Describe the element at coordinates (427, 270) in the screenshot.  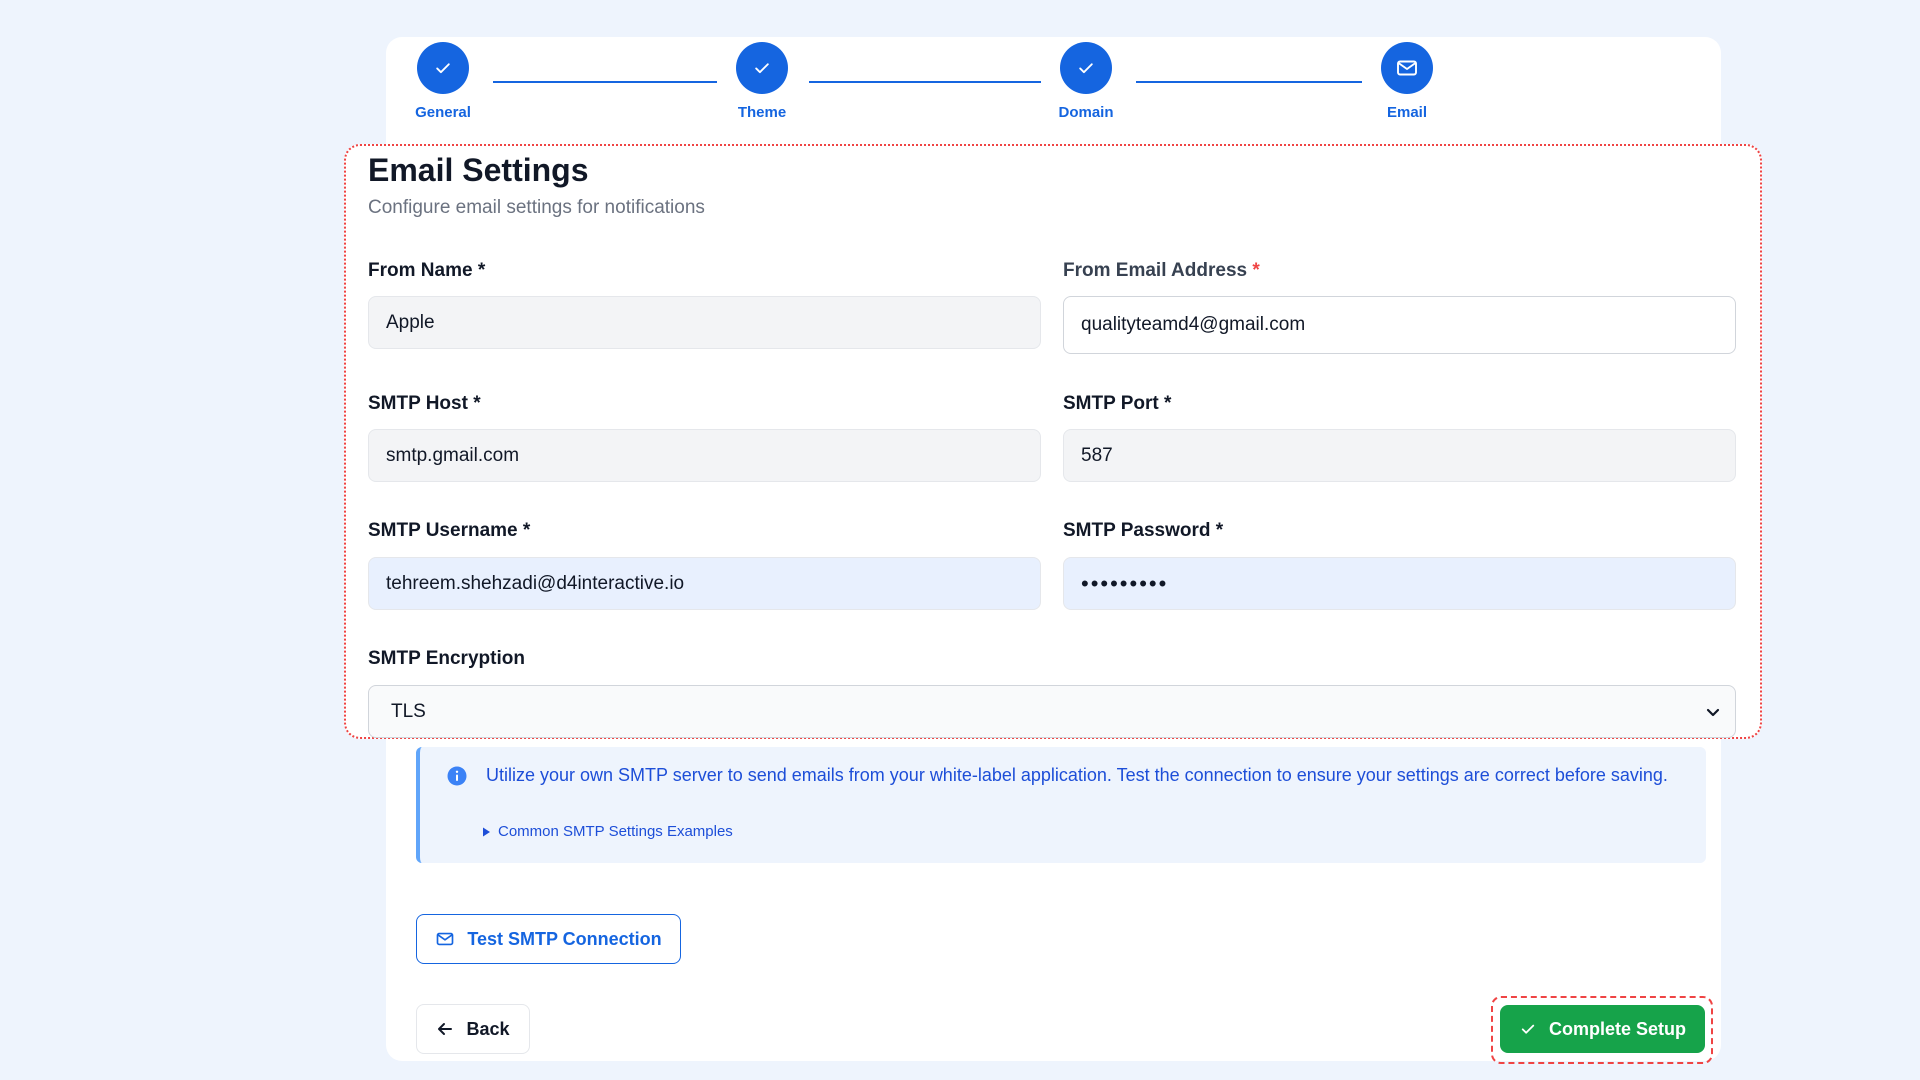
I see `from-name-label: From Name *` at that location.